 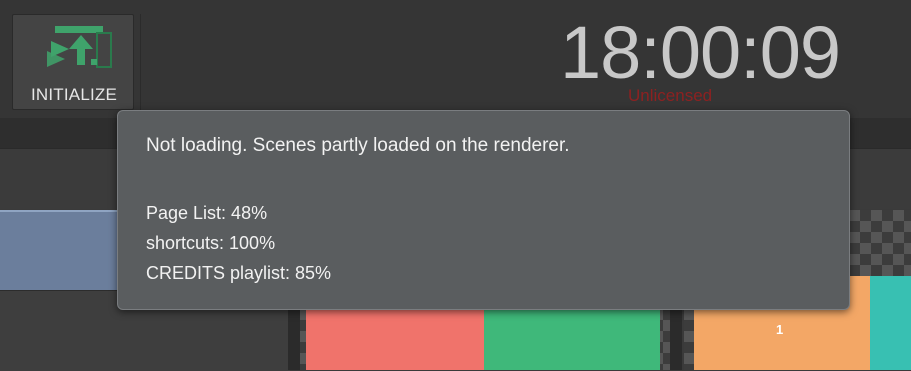 I want to click on tooltip-item: CREDITS playlist: 85%, so click(x=239, y=273).